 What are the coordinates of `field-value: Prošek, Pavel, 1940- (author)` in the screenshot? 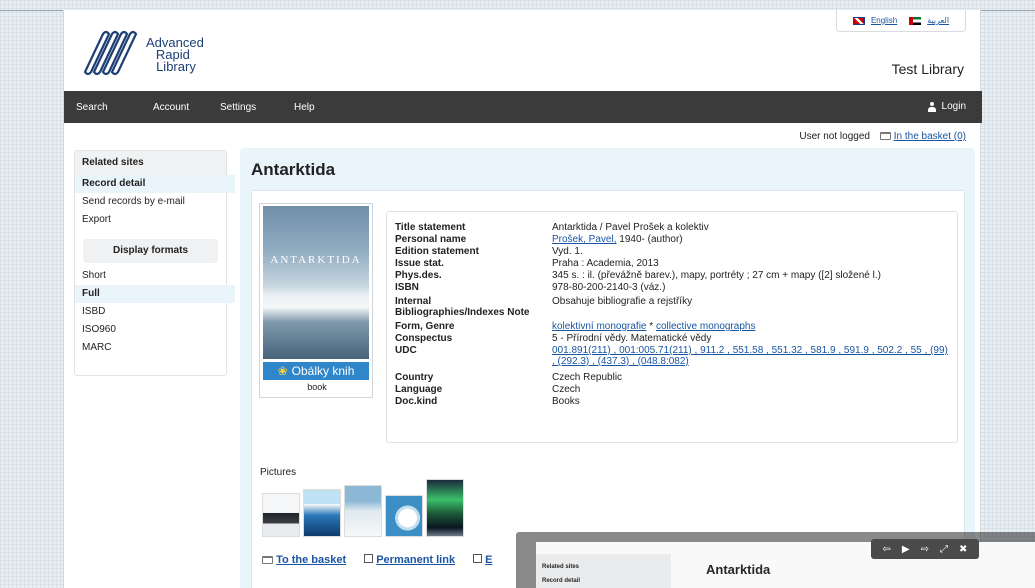 It's located at (752, 239).